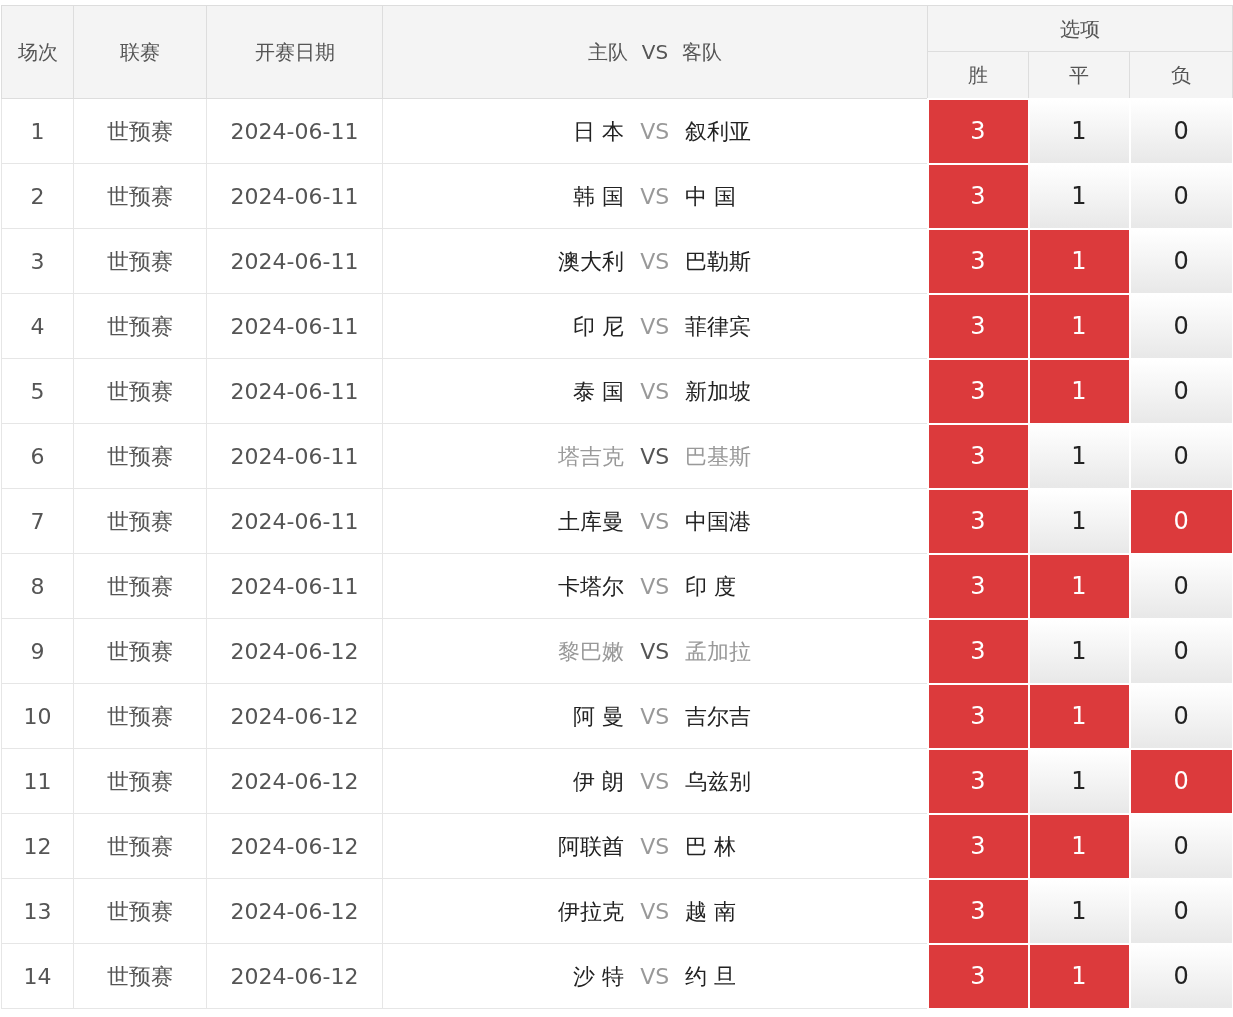  I want to click on column-header: VS, so click(655, 52).